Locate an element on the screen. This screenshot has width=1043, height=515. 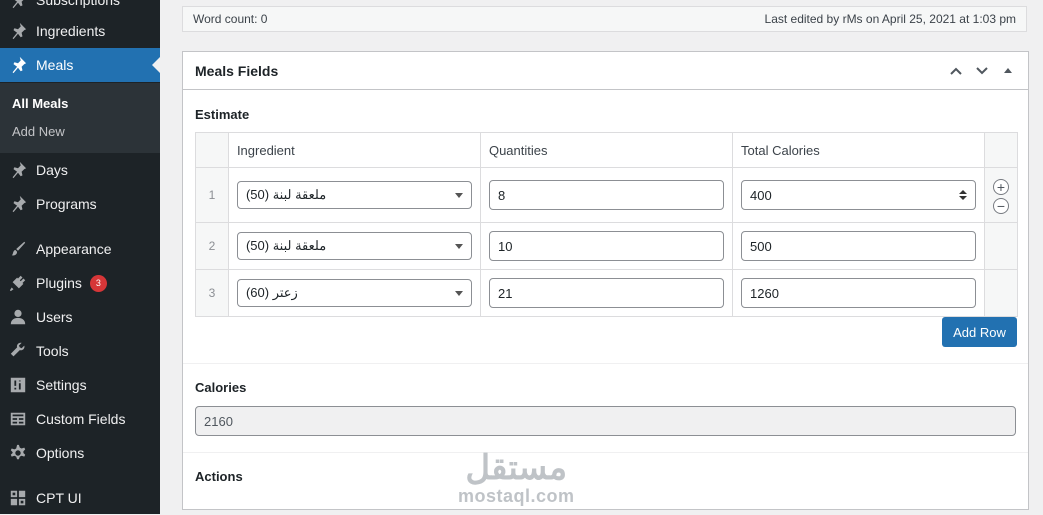
table-row: 2 ملعقة لبنة (50) 10 500 is located at coordinates (607, 246).